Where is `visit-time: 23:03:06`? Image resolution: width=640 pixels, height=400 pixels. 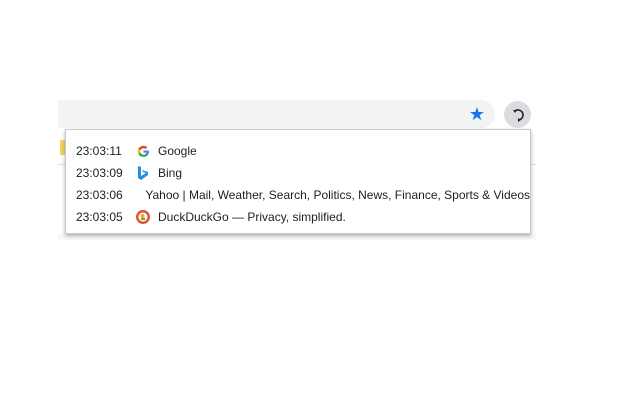
visit-time: 23:03:06 is located at coordinates (99, 195).